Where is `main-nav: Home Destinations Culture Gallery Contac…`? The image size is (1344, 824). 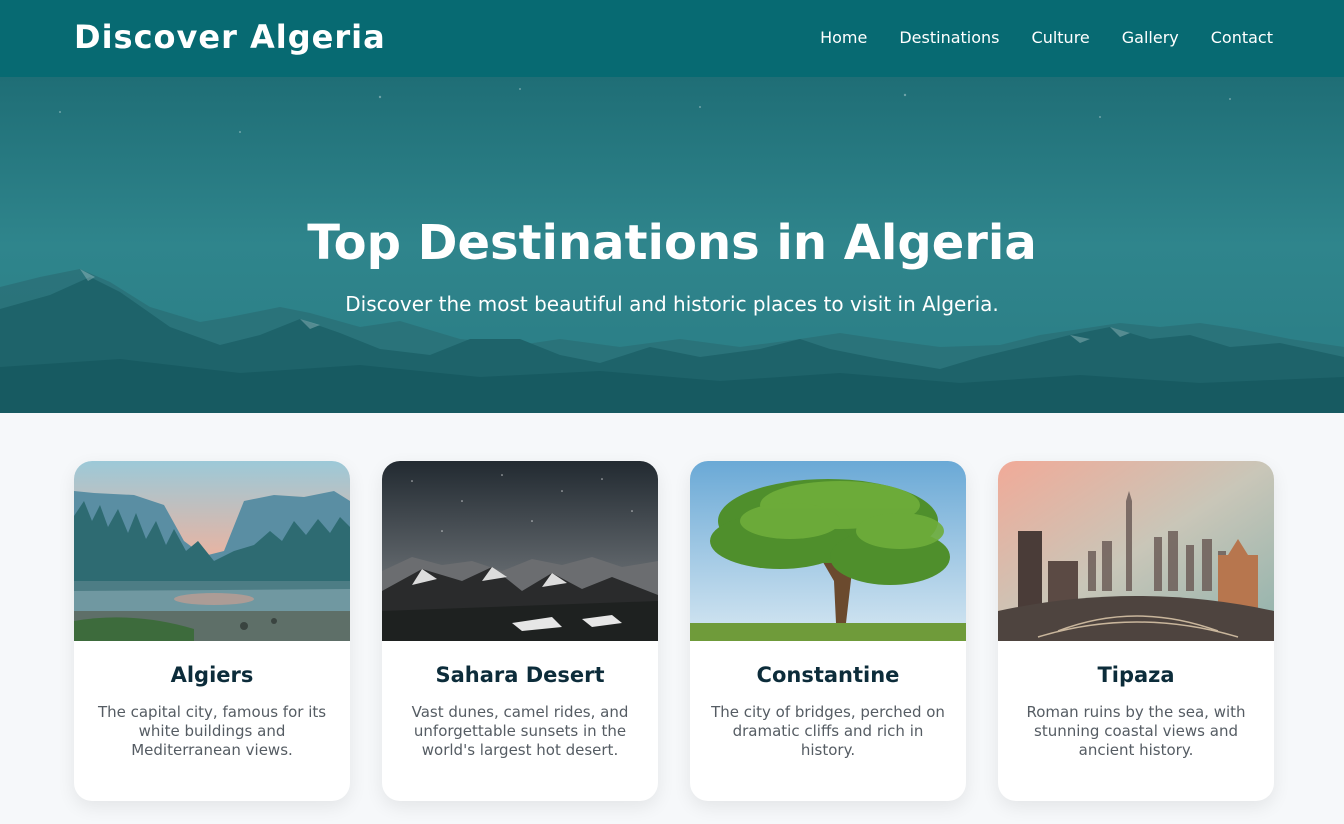 main-nav: Home Destinations Culture Gallery Contac… is located at coordinates (1046, 37).